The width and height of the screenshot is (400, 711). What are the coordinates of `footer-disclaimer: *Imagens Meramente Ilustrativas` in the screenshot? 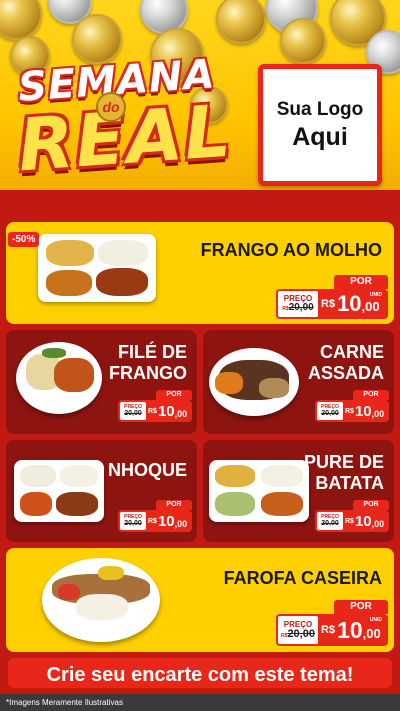 It's located at (200, 702).